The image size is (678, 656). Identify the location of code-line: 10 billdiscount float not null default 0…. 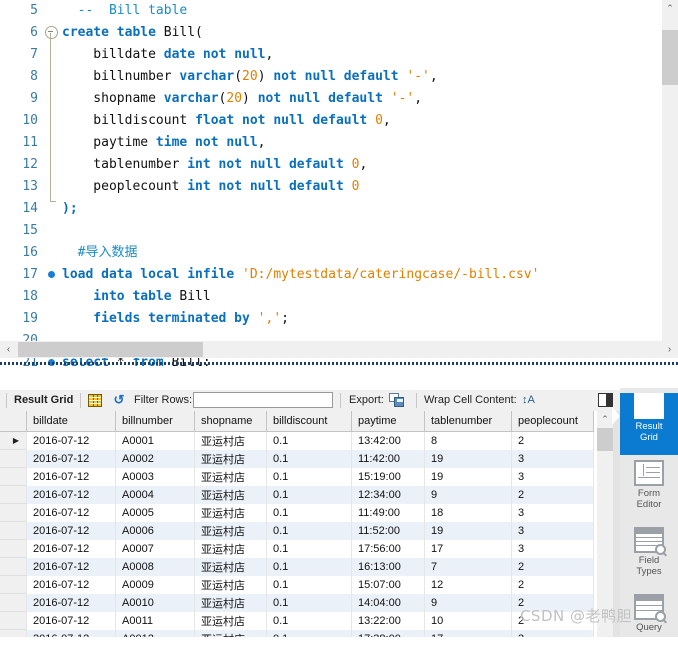
(324, 121).